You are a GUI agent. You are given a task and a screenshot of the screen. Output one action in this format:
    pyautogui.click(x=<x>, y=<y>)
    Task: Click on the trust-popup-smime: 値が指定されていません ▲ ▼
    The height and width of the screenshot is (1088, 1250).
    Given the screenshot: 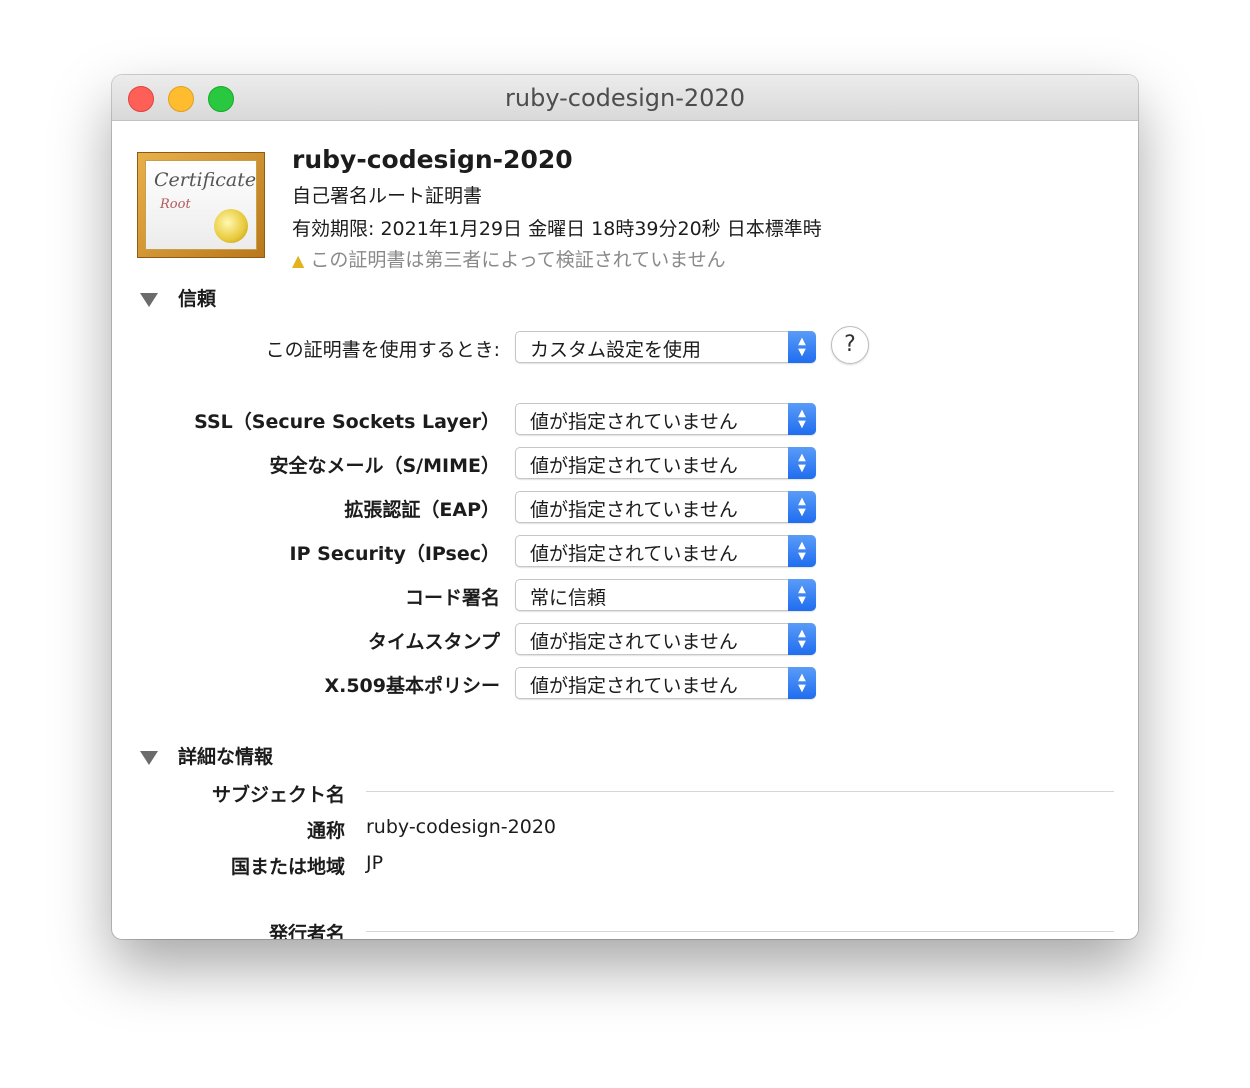 What is the action you would take?
    pyautogui.click(x=665, y=463)
    